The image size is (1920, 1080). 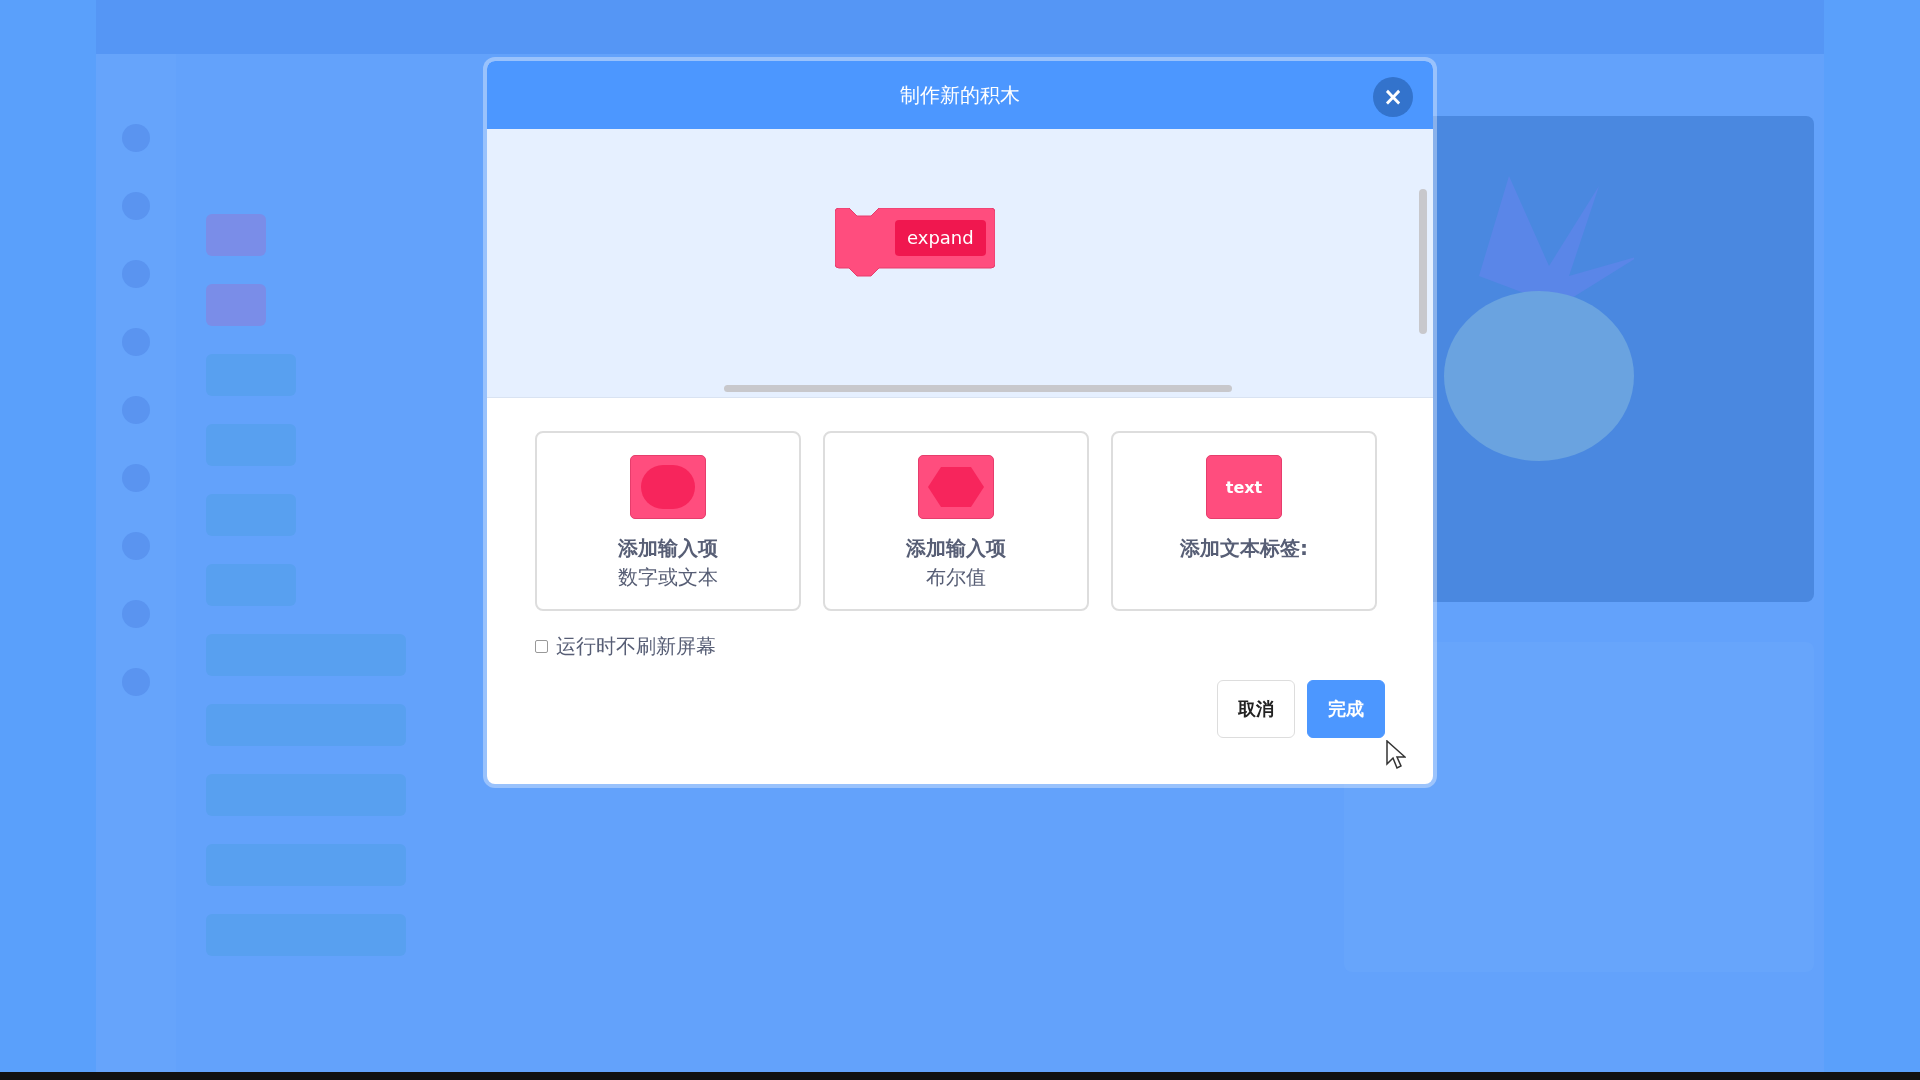 What do you see at coordinates (636, 646) in the screenshot?
I see `checkbox-label: 运行时不刷新屏幕` at bounding box center [636, 646].